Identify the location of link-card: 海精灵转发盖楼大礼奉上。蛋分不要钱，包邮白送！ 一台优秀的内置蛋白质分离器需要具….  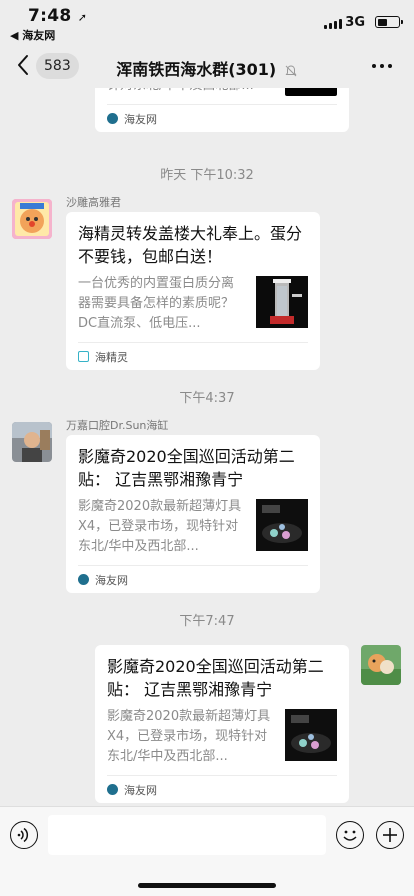
(193, 291).